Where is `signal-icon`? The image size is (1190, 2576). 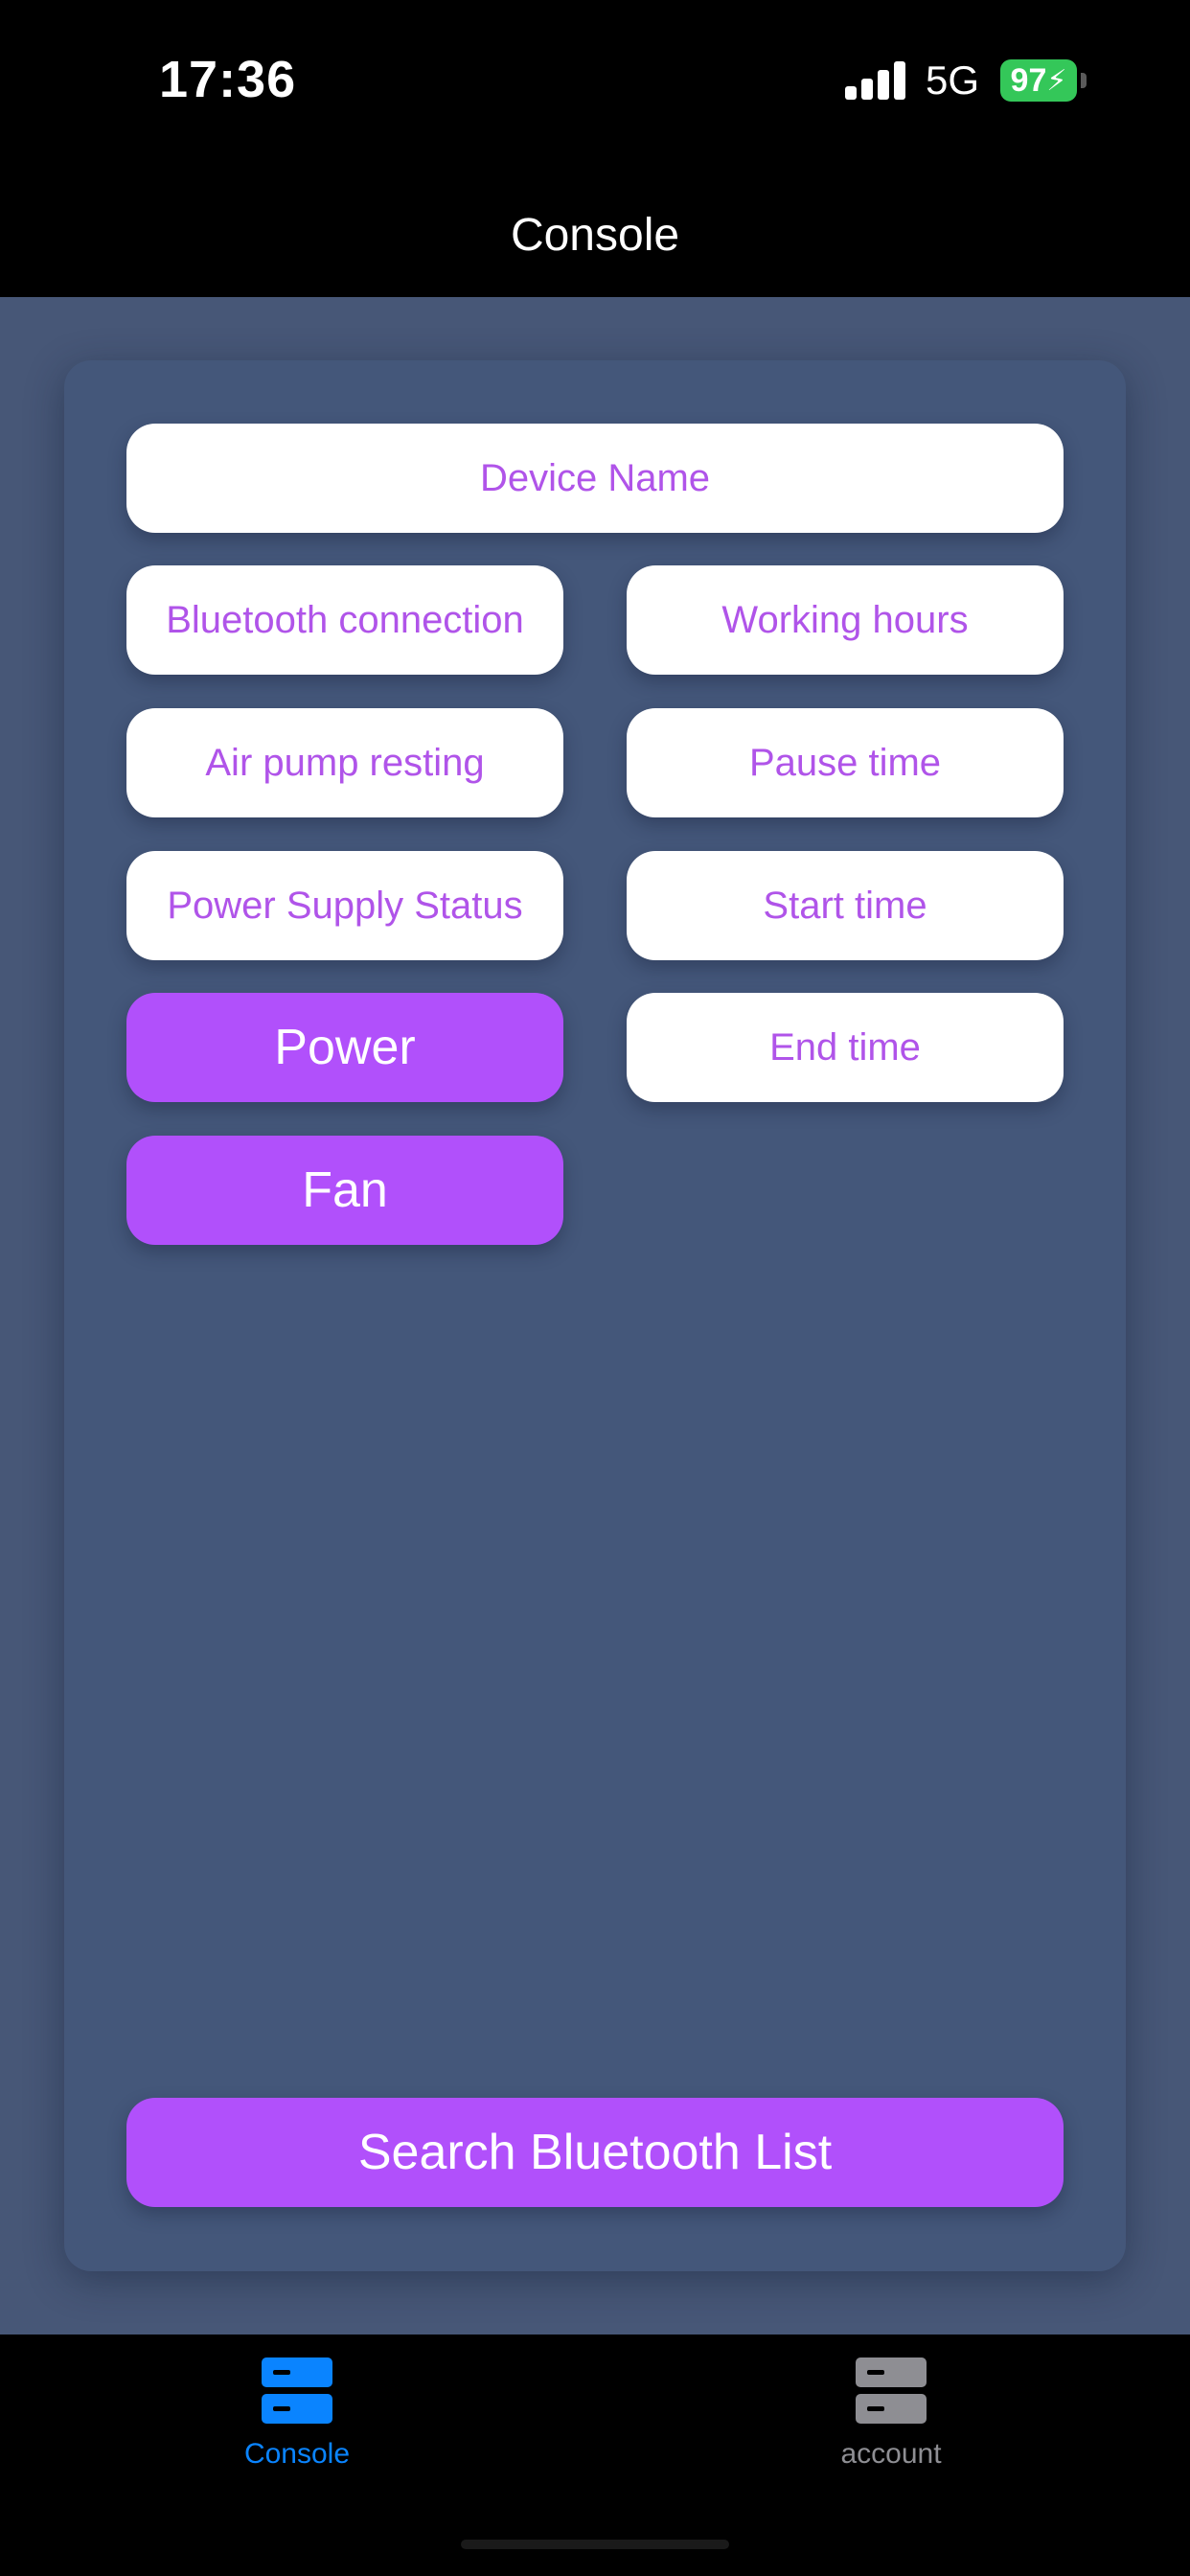 signal-icon is located at coordinates (875, 80).